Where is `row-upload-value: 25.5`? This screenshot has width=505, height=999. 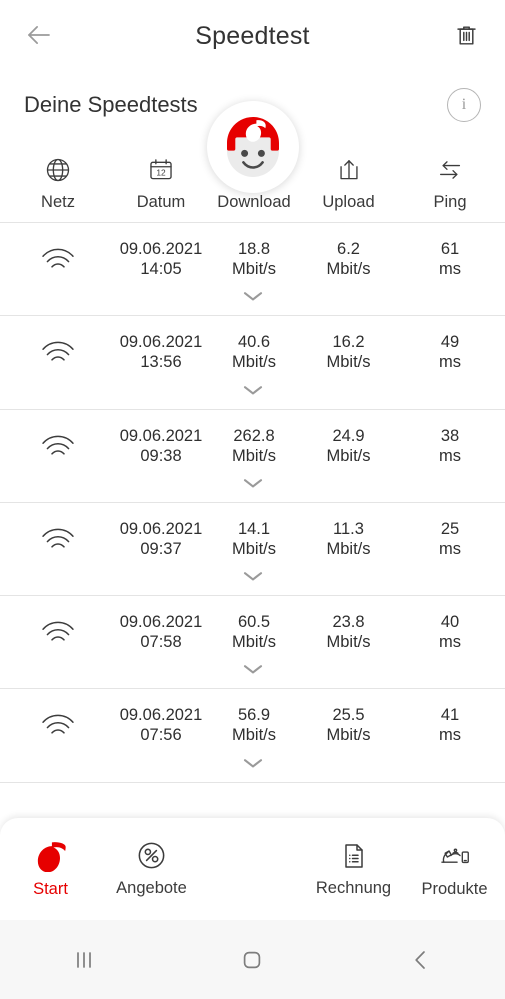 row-upload-value: 25.5 is located at coordinates (348, 715).